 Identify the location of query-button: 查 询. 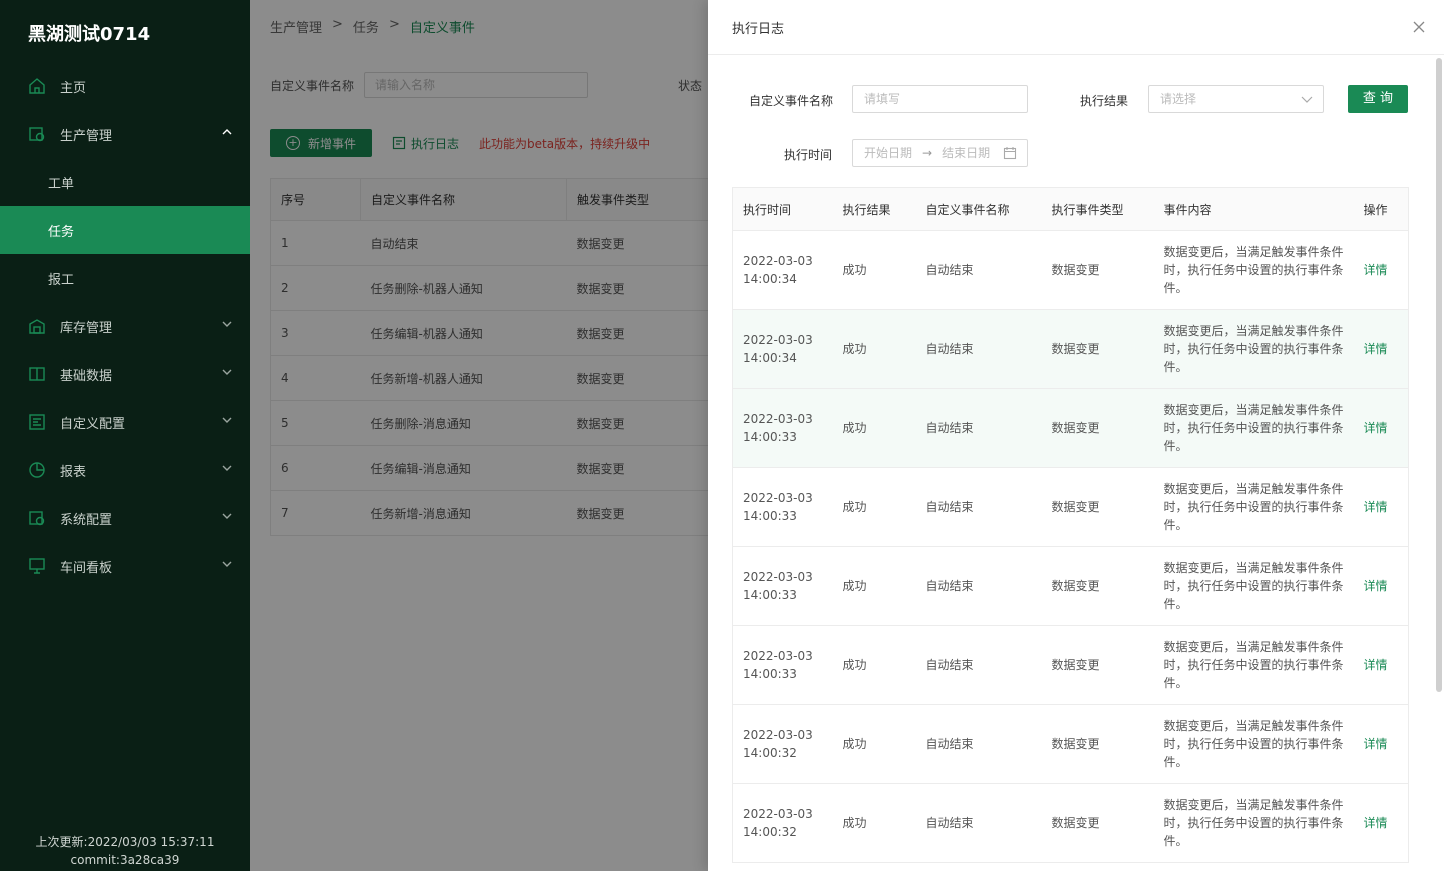
(1378, 99).